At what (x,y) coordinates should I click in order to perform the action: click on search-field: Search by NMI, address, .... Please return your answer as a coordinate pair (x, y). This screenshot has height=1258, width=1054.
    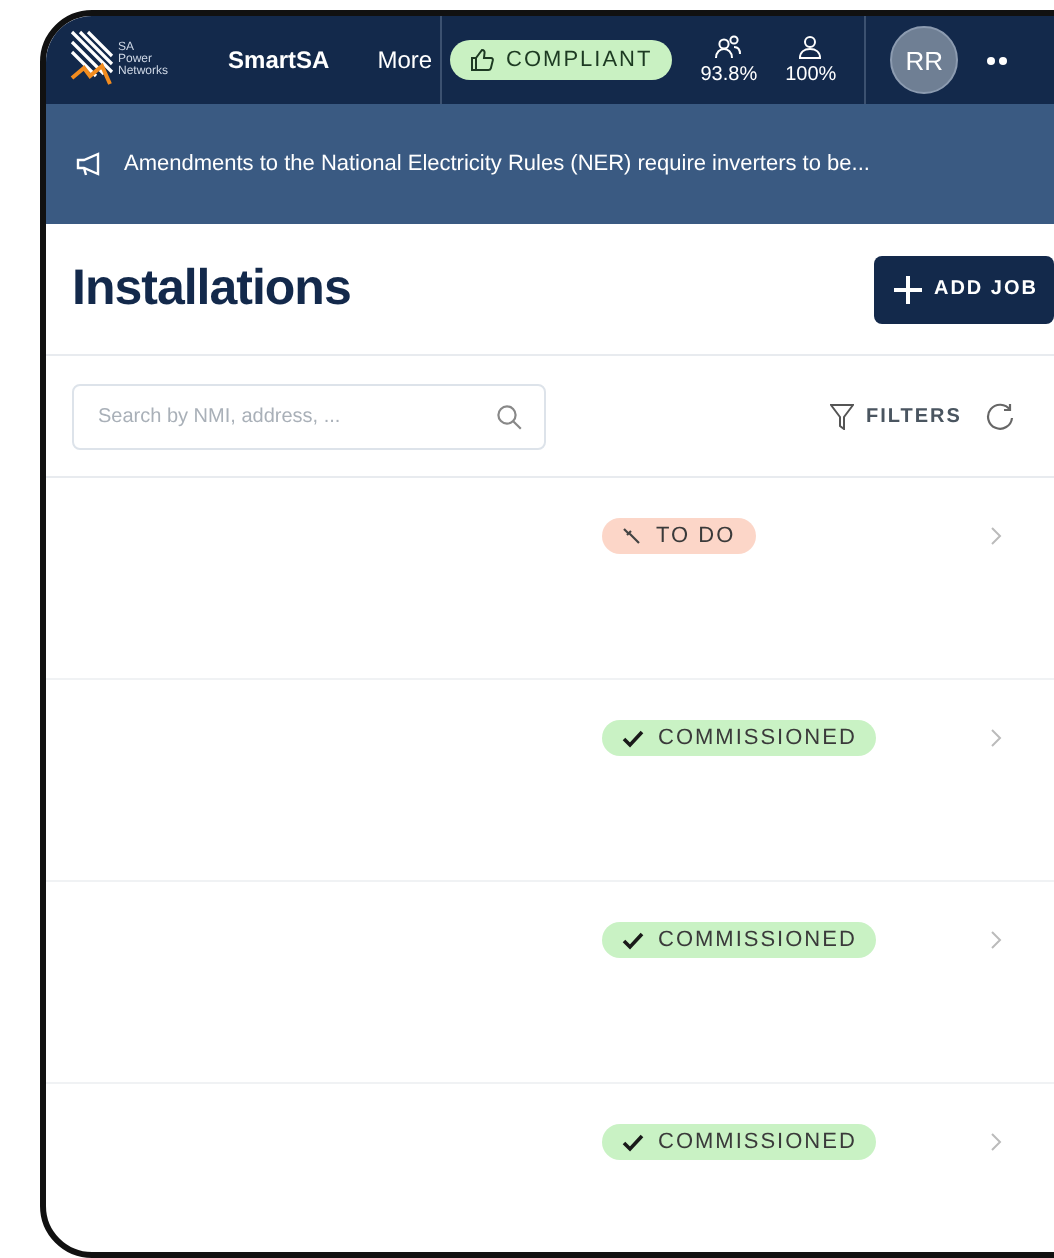
    Looking at the image, I should click on (309, 416).